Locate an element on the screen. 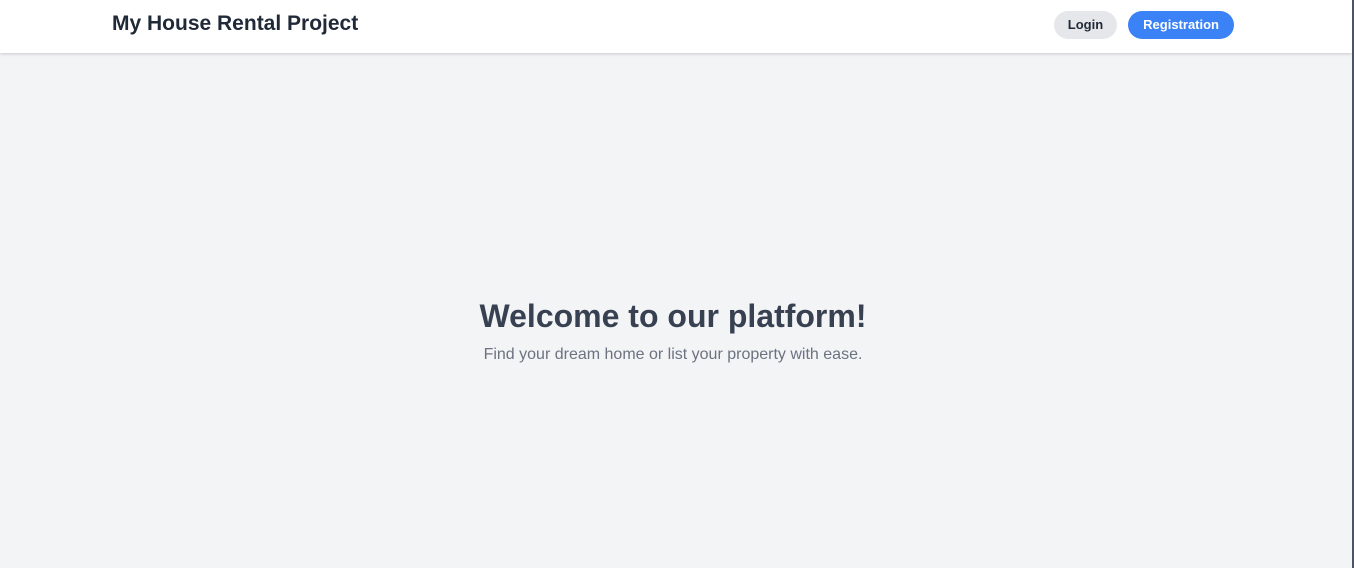 The image size is (1354, 568). hero-title: Welcome to our platform! is located at coordinates (673, 316).